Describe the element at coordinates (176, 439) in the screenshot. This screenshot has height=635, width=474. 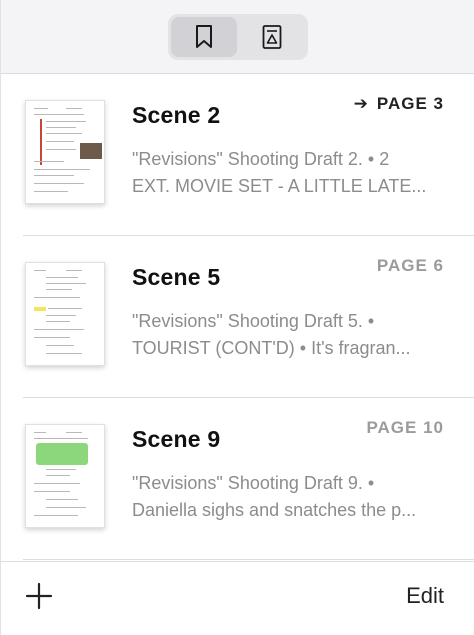
I see `bookmark-title: Scene 9` at that location.